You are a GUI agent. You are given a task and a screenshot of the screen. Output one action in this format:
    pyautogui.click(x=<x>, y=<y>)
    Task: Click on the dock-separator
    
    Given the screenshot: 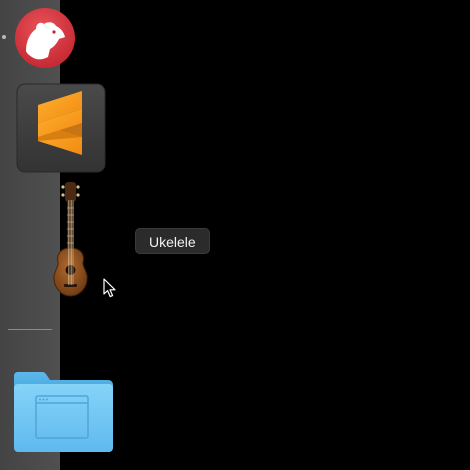 What is the action you would take?
    pyautogui.click(x=30, y=329)
    